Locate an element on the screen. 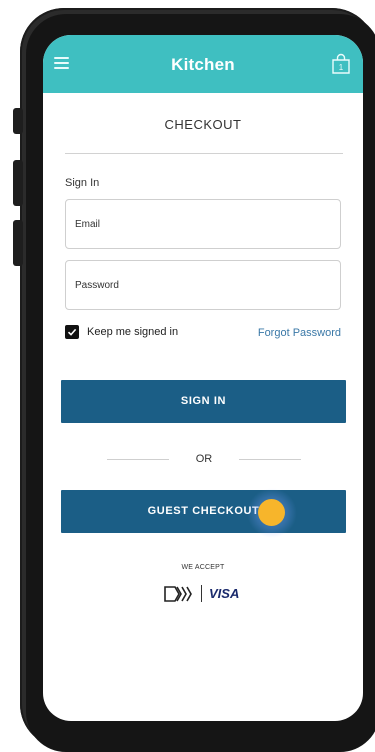 The height and width of the screenshot is (752, 375). checkmark-icon is located at coordinates (72, 332).